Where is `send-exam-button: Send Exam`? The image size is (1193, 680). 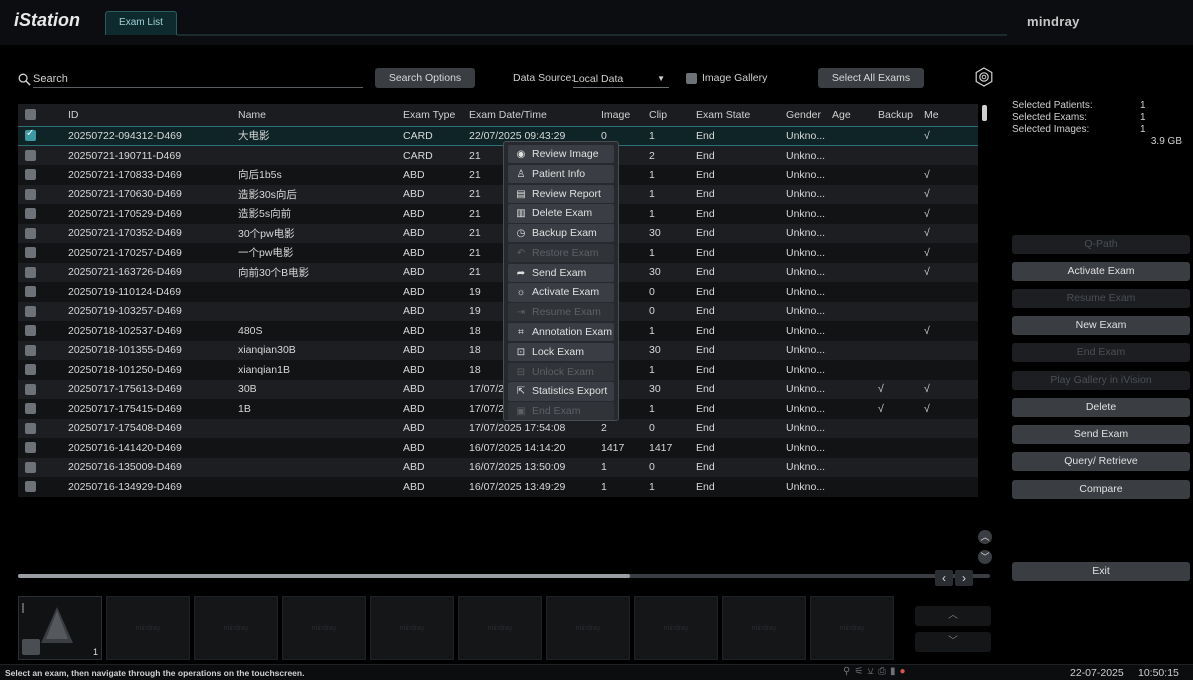
send-exam-button: Send Exam is located at coordinates (1101, 434).